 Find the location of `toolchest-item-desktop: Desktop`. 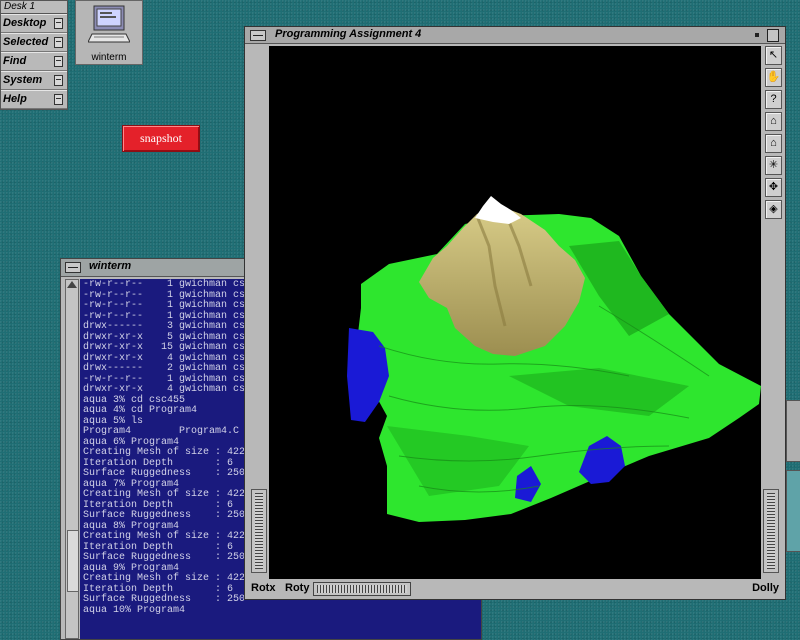

toolchest-item-desktop: Desktop is located at coordinates (34, 23).